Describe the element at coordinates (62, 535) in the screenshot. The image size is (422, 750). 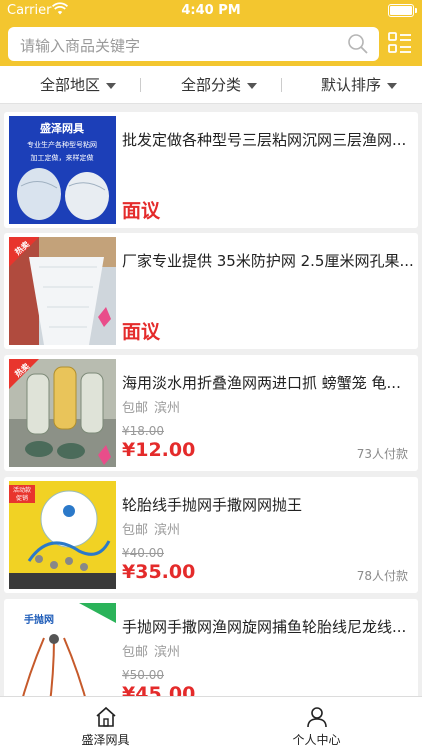
I see `product-image: 活动款 促销` at that location.